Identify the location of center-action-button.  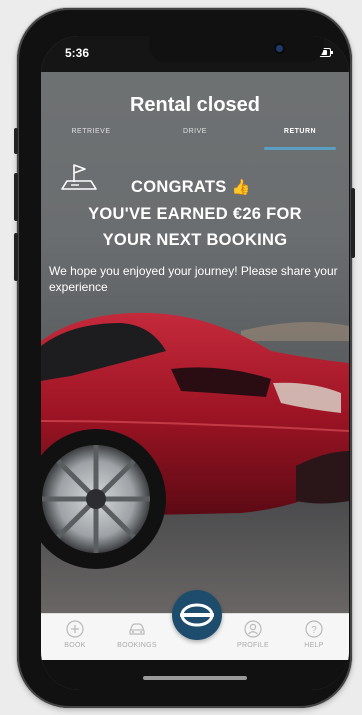
(197, 615).